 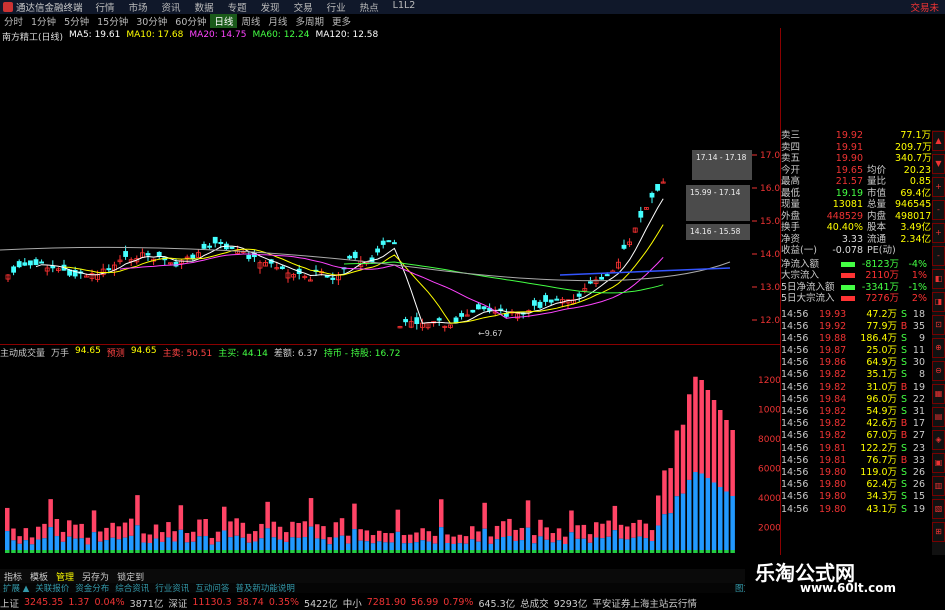 What do you see at coordinates (172, 588) in the screenshot?
I see `info-tab: 行业资讯` at bounding box center [172, 588].